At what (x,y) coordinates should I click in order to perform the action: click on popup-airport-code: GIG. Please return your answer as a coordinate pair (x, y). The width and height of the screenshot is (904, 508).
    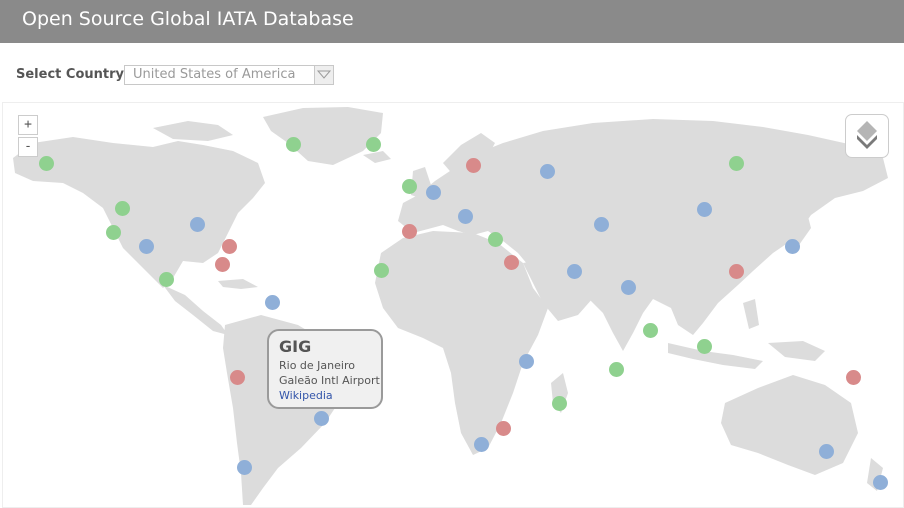
    Looking at the image, I should click on (295, 346).